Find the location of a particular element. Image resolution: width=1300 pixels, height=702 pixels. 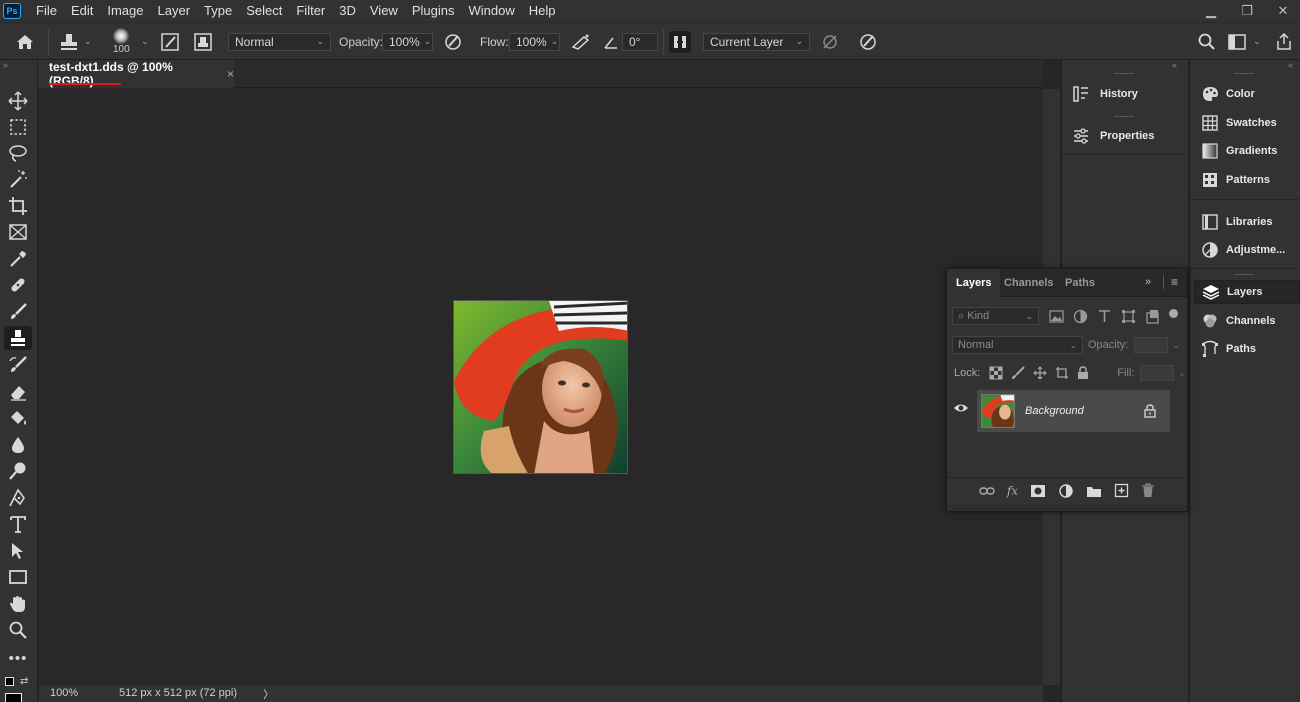

properties-panel-button: Properties is located at coordinates (1125, 136).